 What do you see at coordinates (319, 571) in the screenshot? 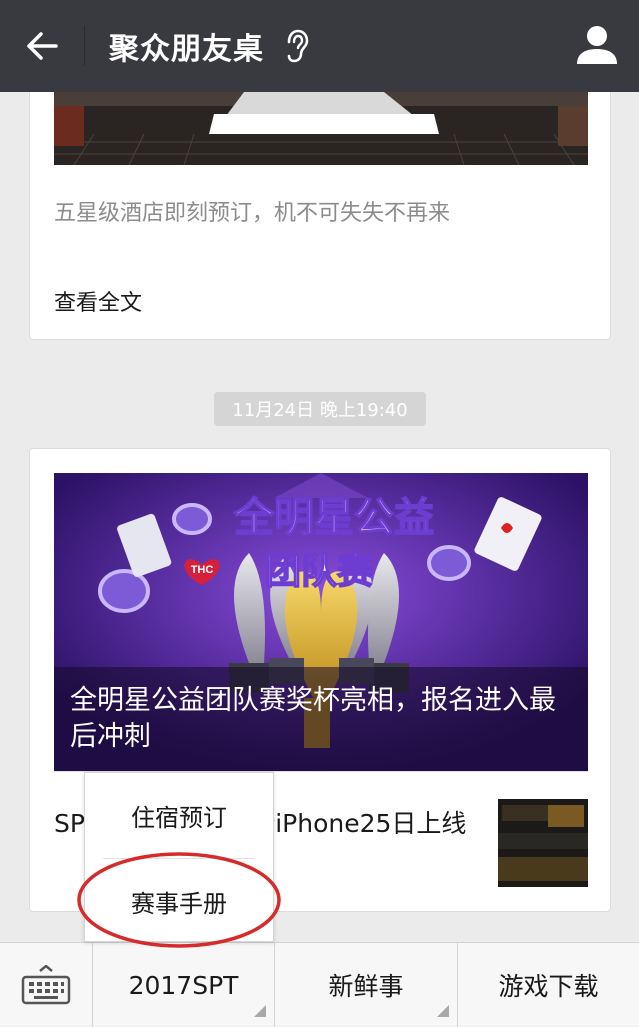
I see `cover-art-title-line2: 团队赛` at bounding box center [319, 571].